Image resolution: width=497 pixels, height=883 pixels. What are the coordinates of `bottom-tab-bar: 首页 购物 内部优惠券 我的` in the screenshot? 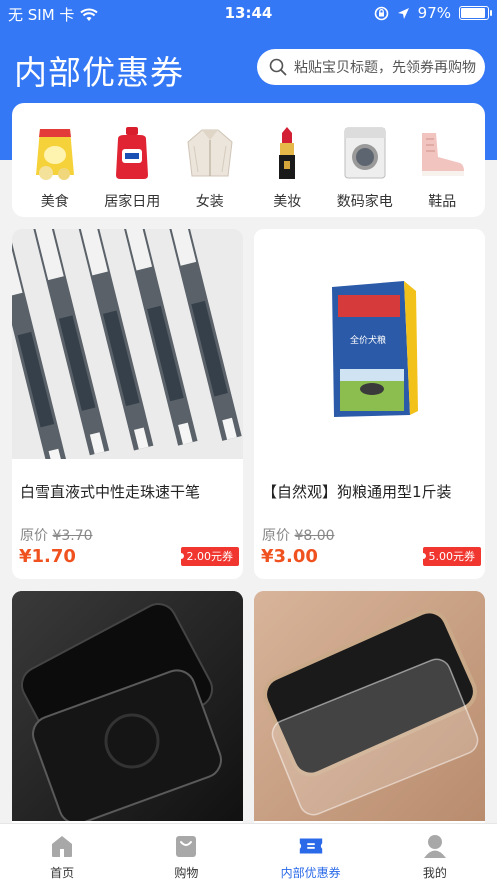 It's located at (248, 853).